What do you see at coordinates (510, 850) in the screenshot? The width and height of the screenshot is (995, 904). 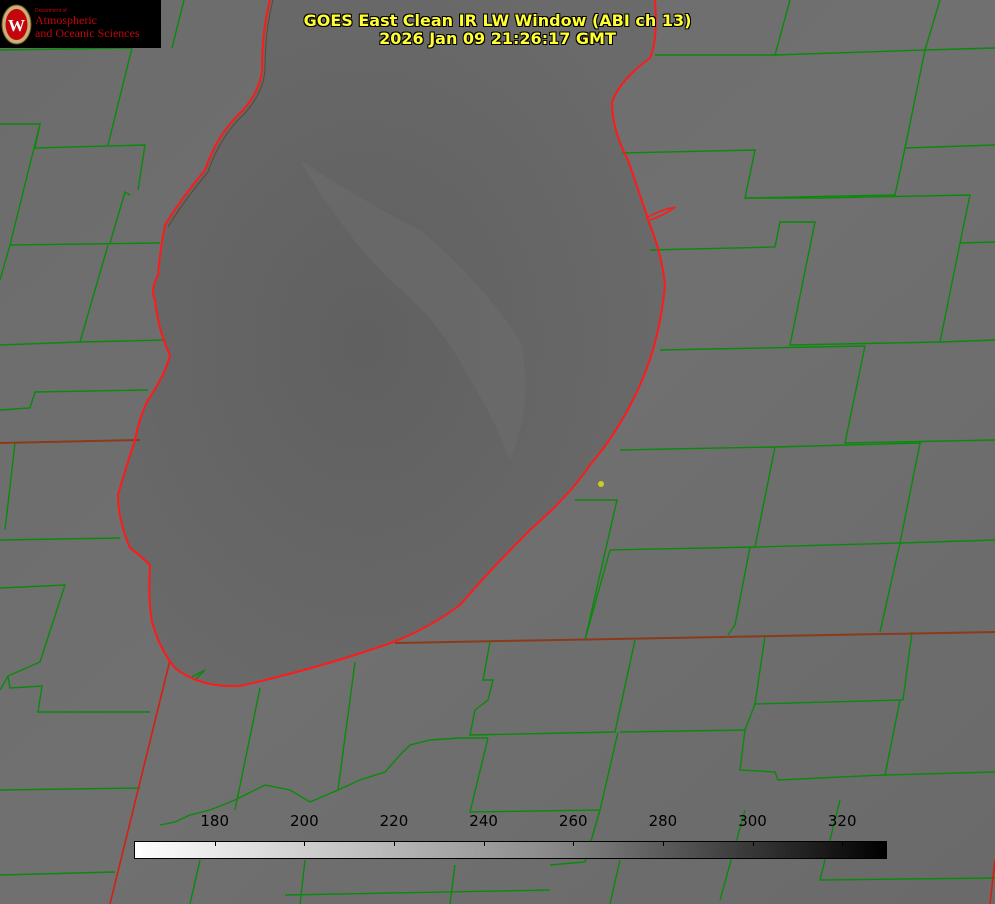 I see `colorbar-gradient` at bounding box center [510, 850].